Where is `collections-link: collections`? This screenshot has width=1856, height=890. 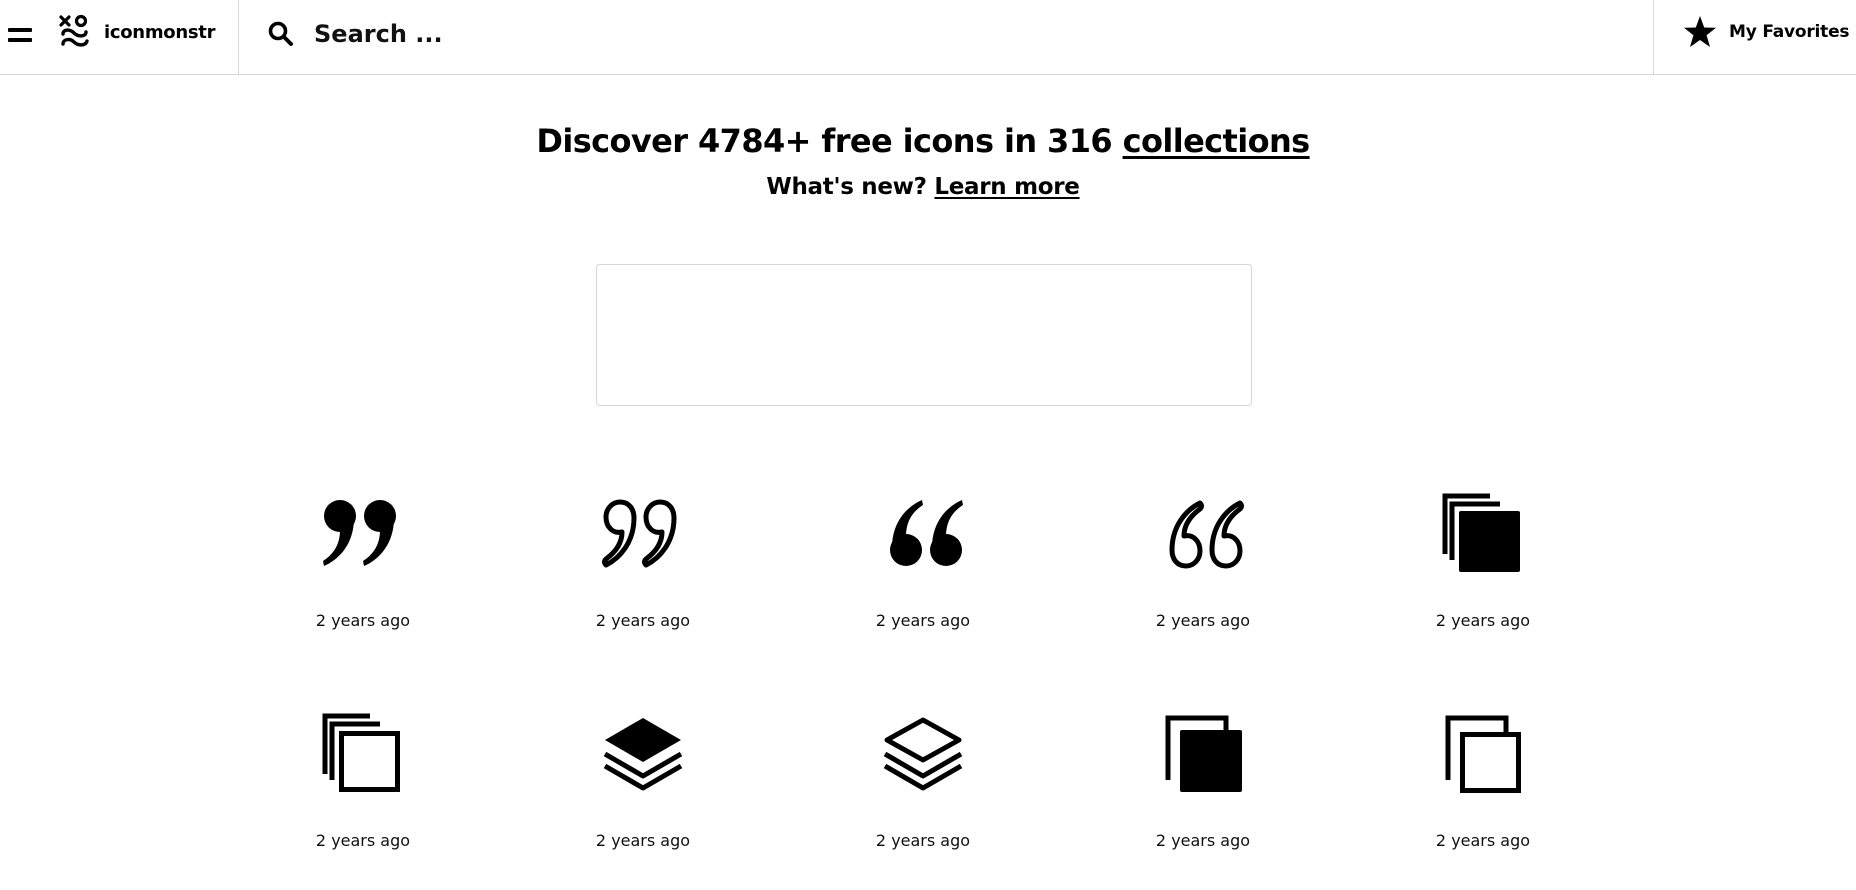
collections-link: collections is located at coordinates (1217, 141).